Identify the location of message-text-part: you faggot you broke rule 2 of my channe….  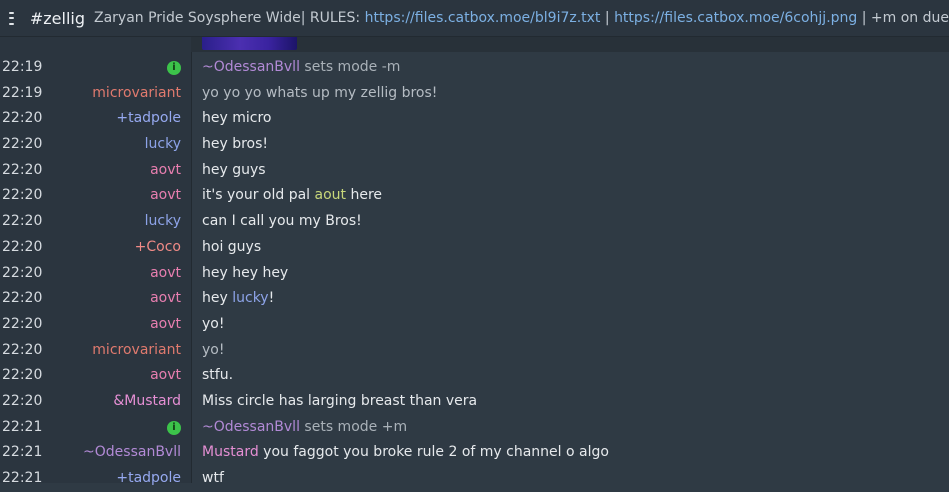
(433, 452).